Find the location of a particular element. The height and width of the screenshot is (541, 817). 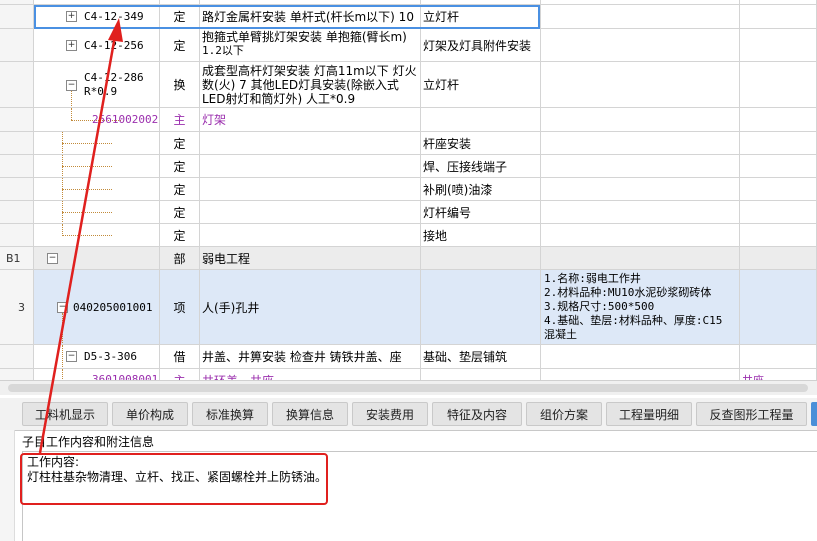

annotation-arrow is located at coordinates (80, 236).